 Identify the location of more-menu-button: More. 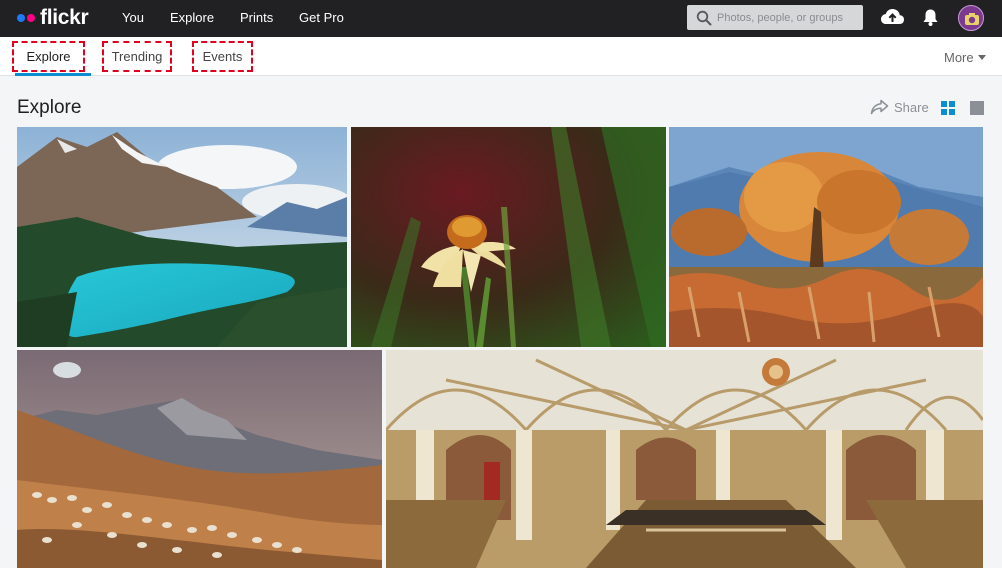
(965, 57).